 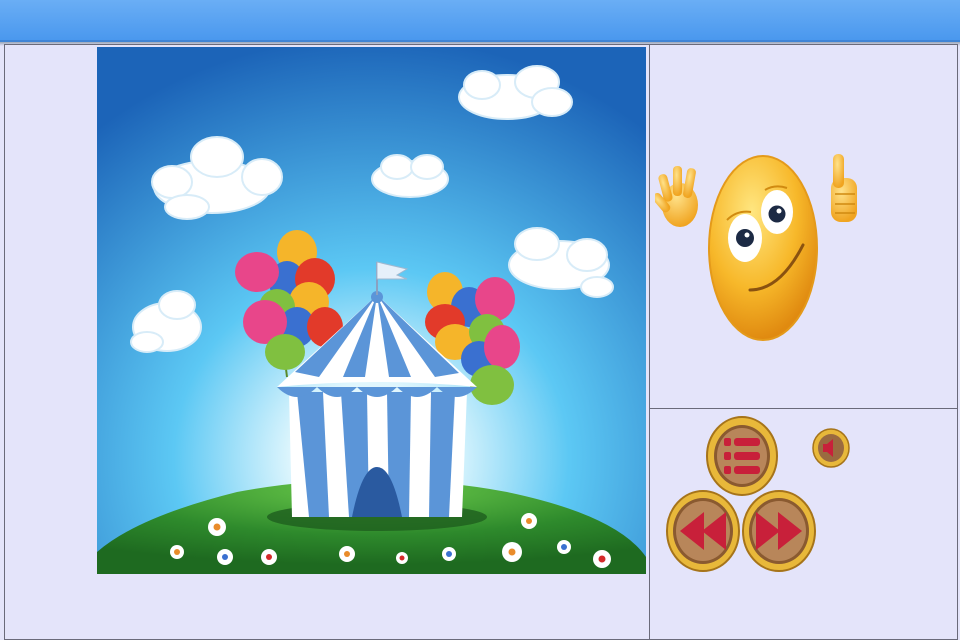 I want to click on next-button, so click(x=779, y=531).